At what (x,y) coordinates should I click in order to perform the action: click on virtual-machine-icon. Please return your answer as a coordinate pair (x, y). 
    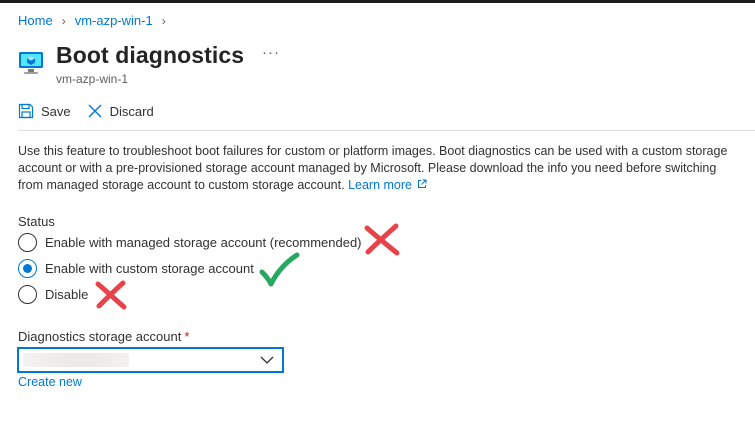
    Looking at the image, I should click on (31, 63).